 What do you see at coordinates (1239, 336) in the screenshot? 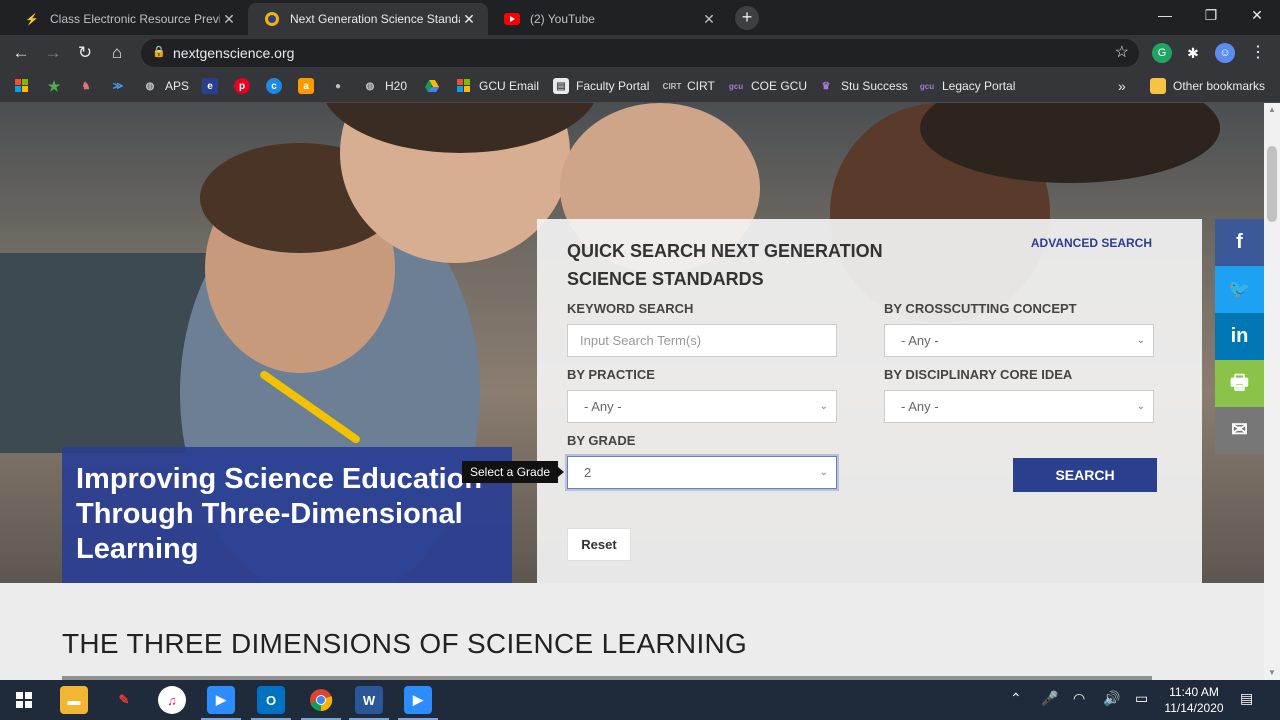
I see `linkedin-share-button: in` at bounding box center [1239, 336].